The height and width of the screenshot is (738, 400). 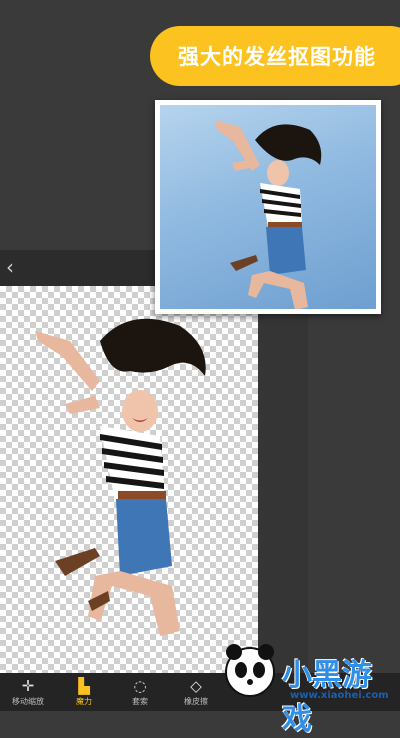 I want to click on side-panel, so click(x=283, y=479).